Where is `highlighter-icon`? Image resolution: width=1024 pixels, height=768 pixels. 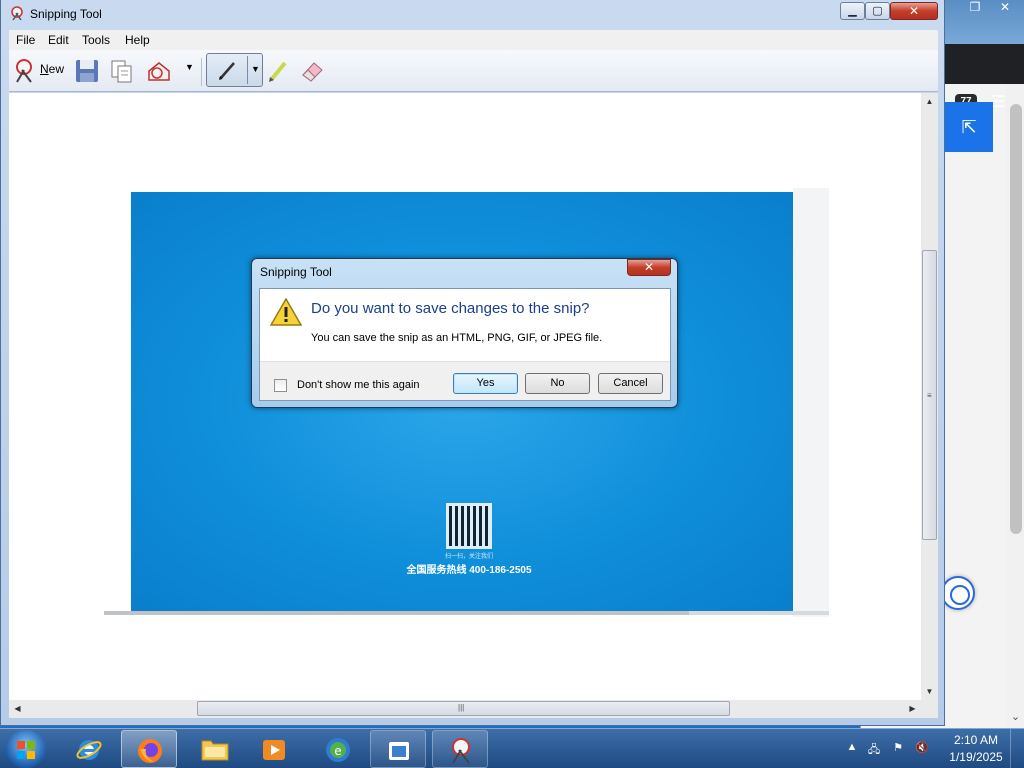 highlighter-icon is located at coordinates (278, 71).